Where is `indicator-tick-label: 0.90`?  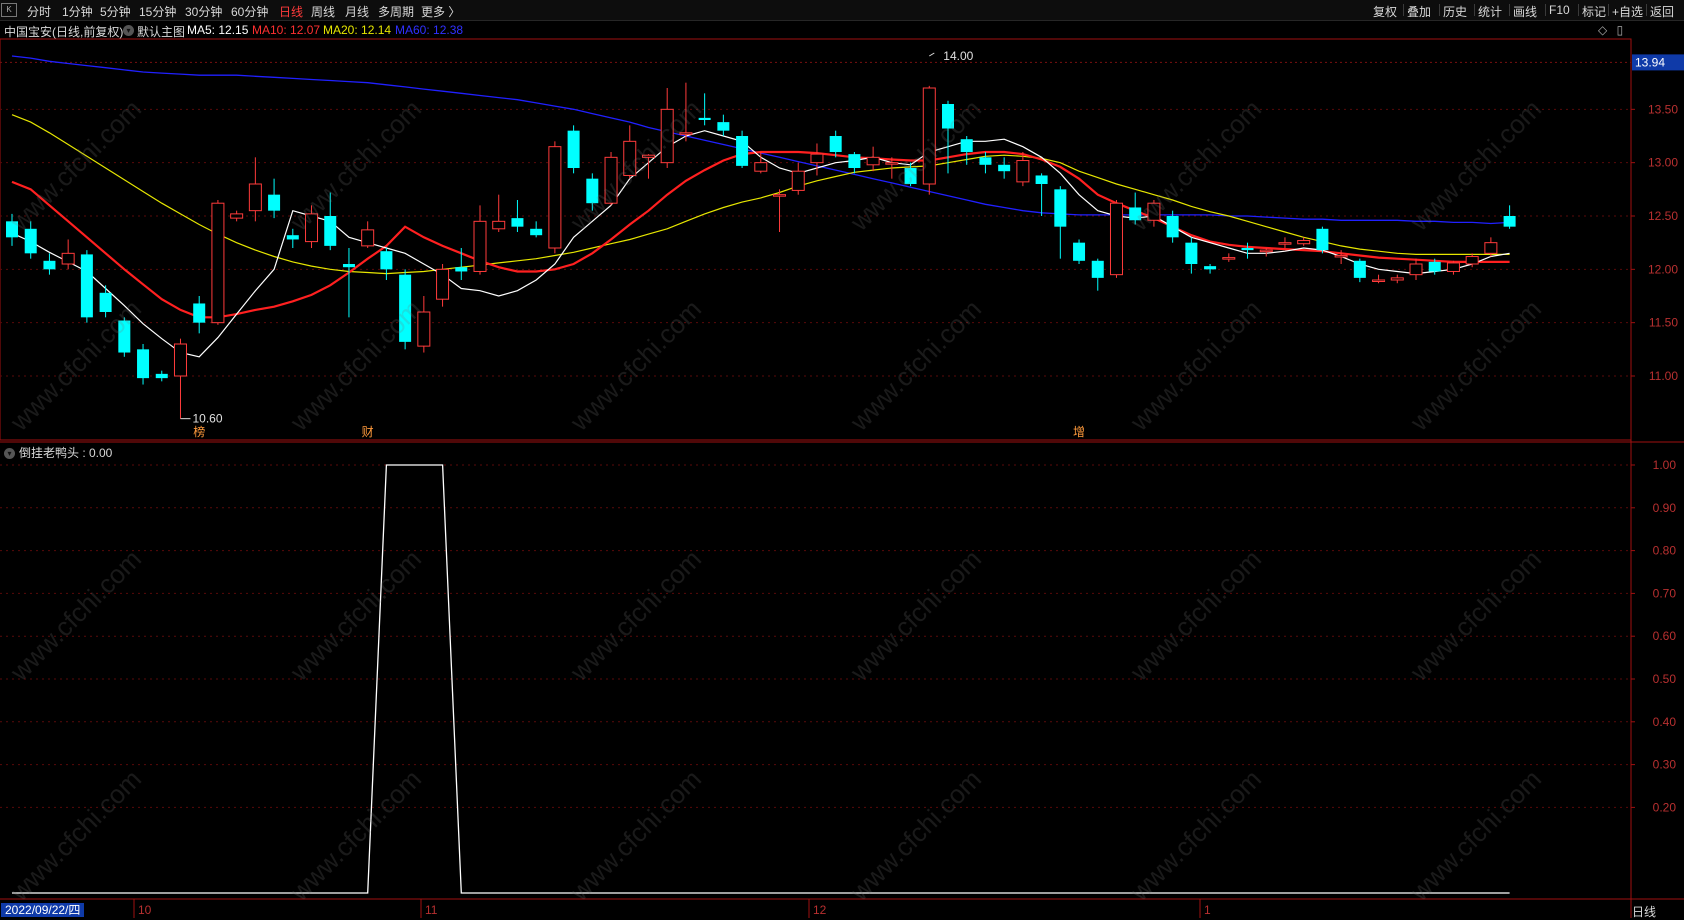 indicator-tick-label: 0.90 is located at coordinates (1665, 508).